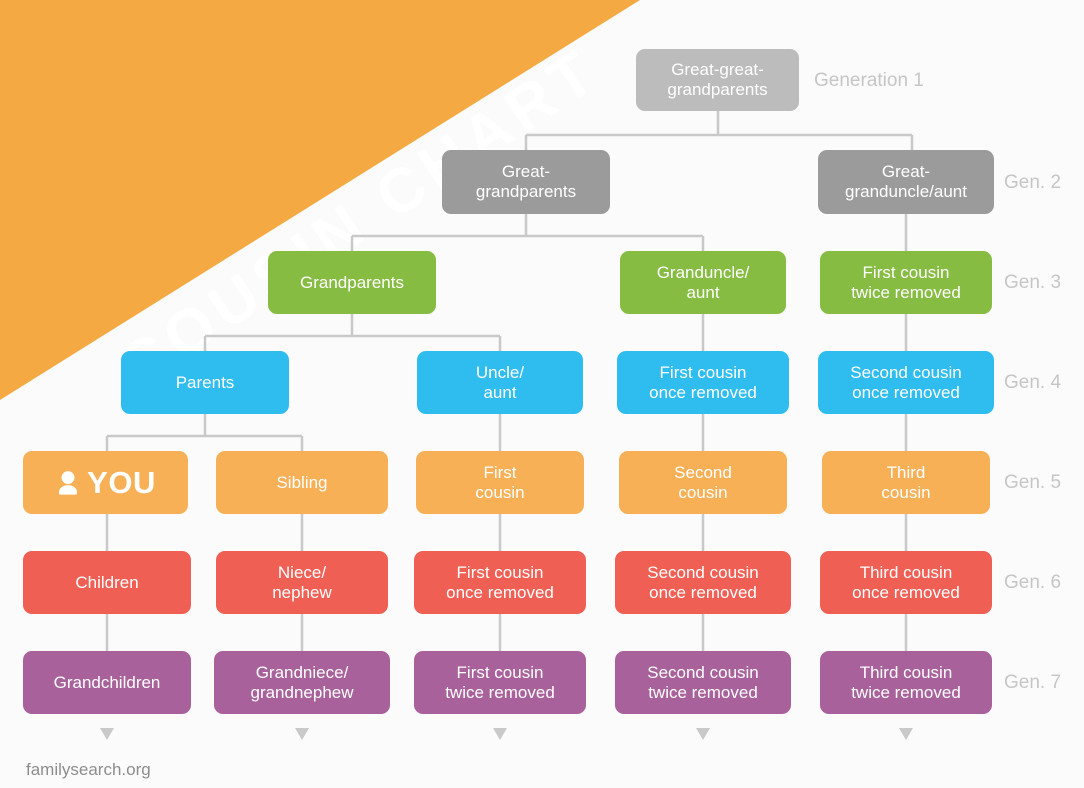 The image size is (1084, 788). I want to click on node-label: Niece/ nephew, so click(302, 582).